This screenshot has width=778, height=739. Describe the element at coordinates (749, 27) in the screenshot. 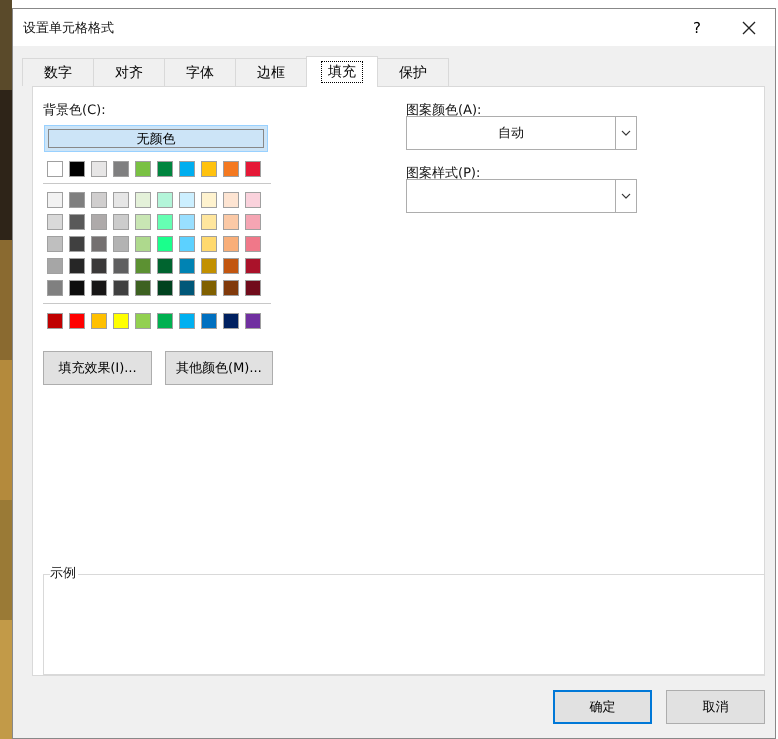

I see `close-icon` at that location.